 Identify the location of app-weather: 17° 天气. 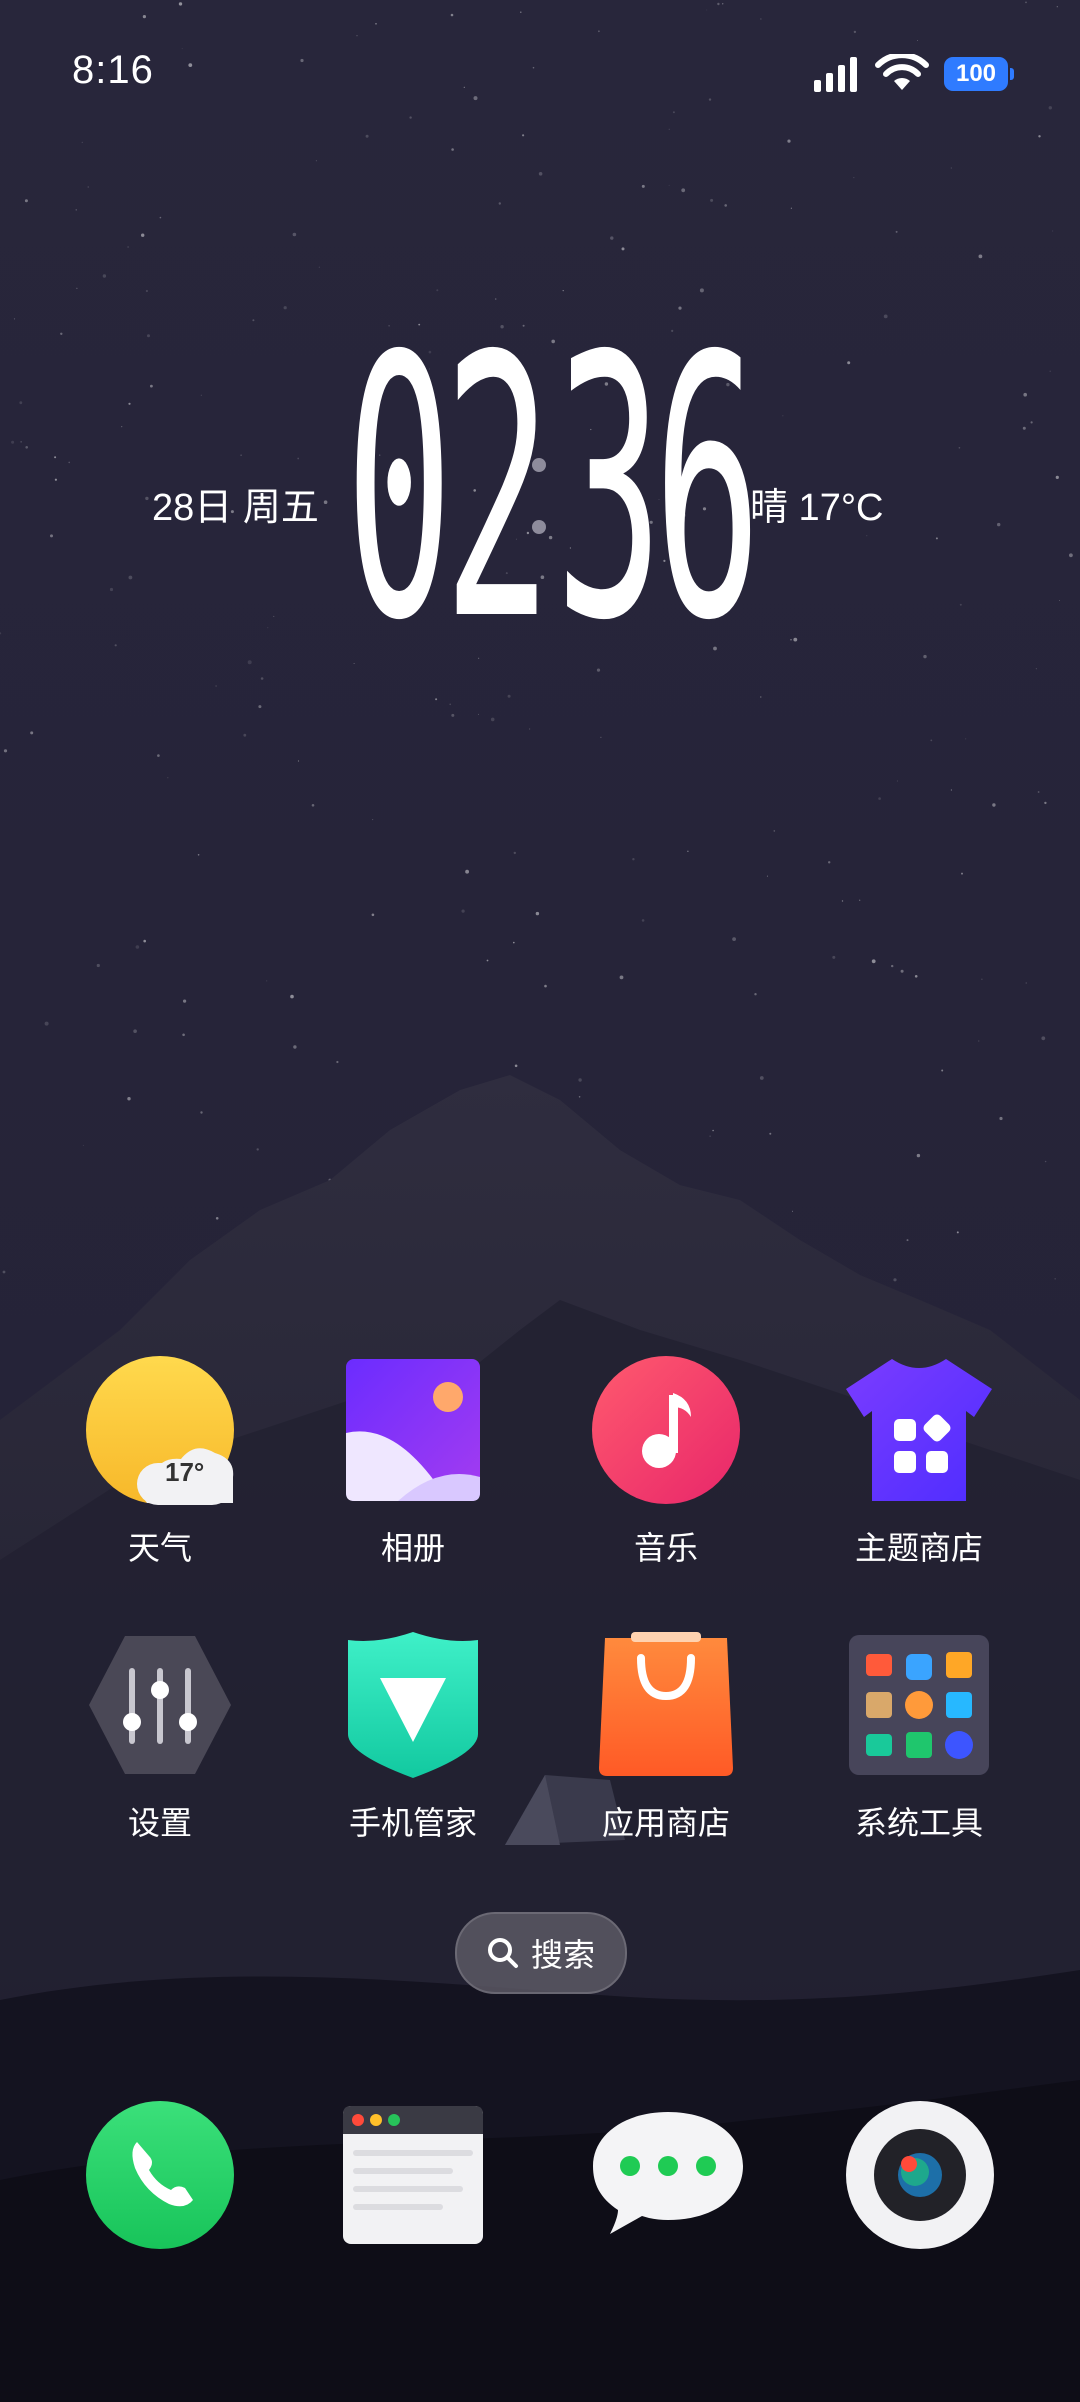
(160, 1462).